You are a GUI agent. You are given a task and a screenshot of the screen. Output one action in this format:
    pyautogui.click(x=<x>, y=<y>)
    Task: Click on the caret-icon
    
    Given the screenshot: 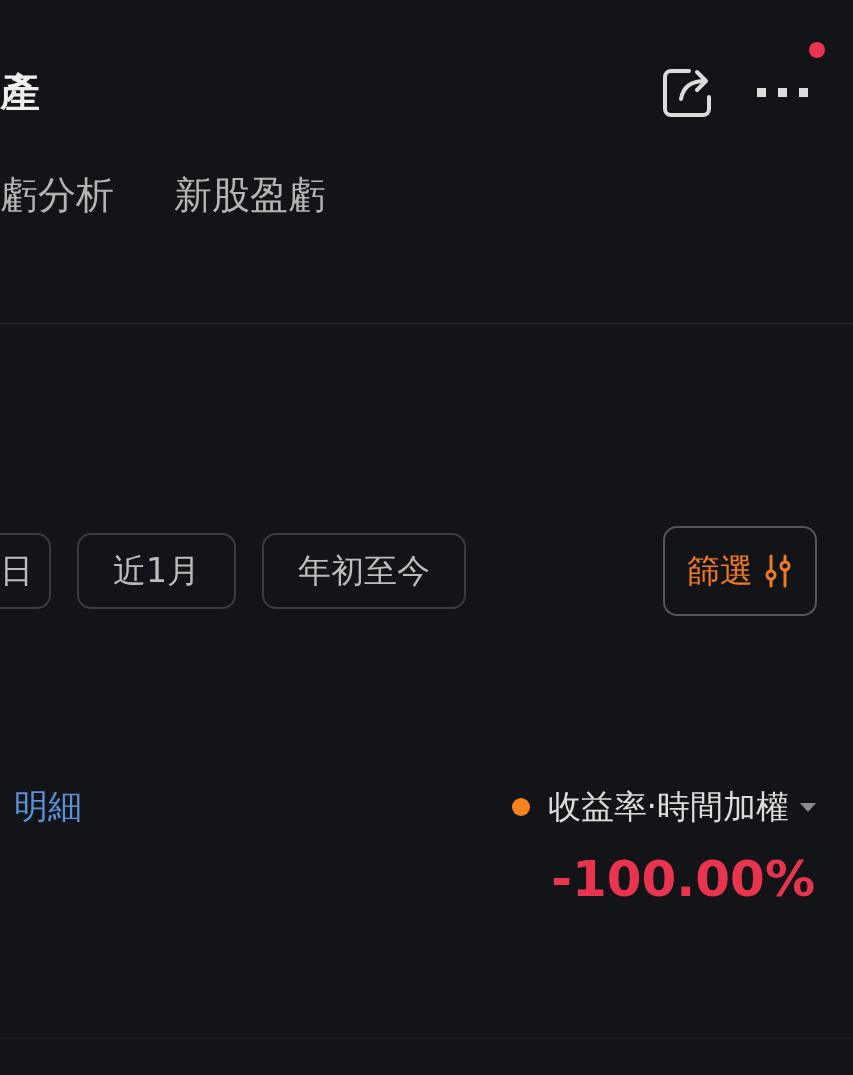 What is the action you would take?
    pyautogui.click(x=808, y=807)
    